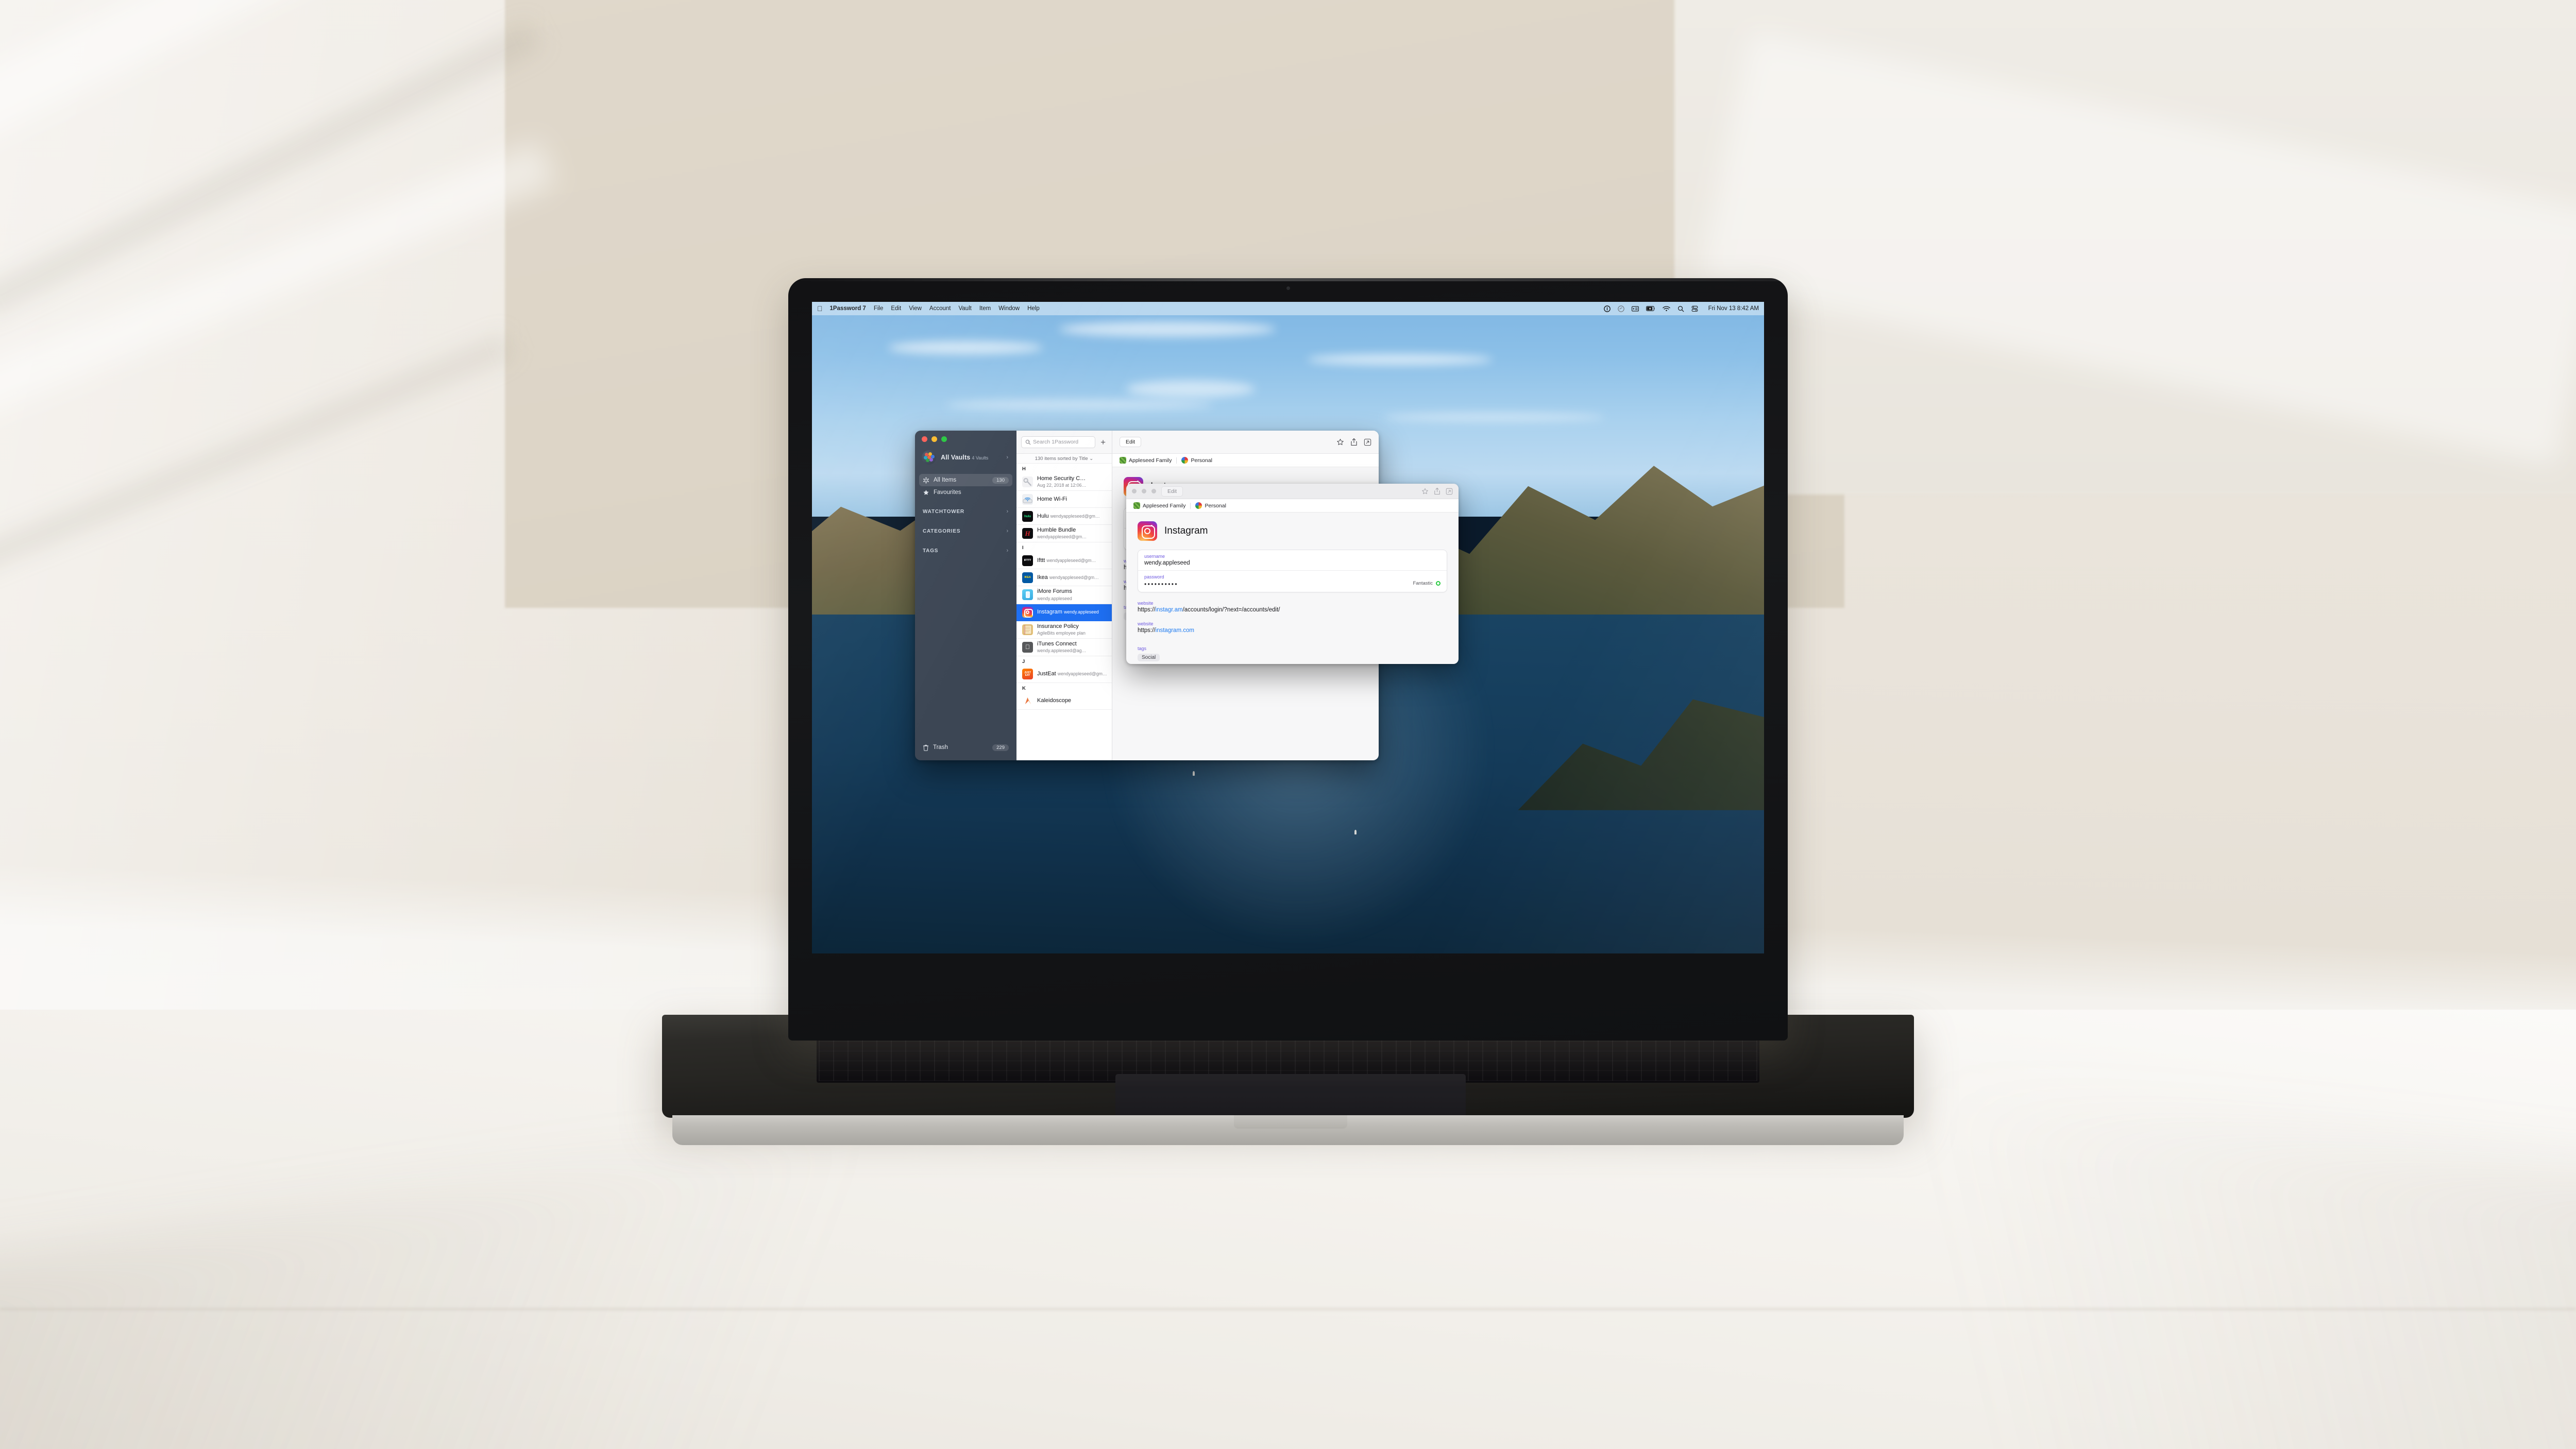  I want to click on wifi-icon, so click(1666, 309).